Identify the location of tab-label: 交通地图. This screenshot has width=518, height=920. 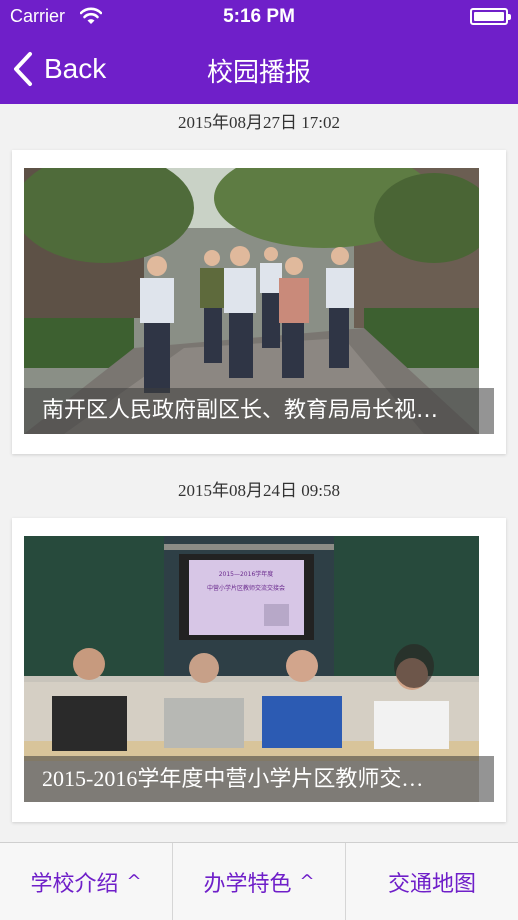
(431, 884).